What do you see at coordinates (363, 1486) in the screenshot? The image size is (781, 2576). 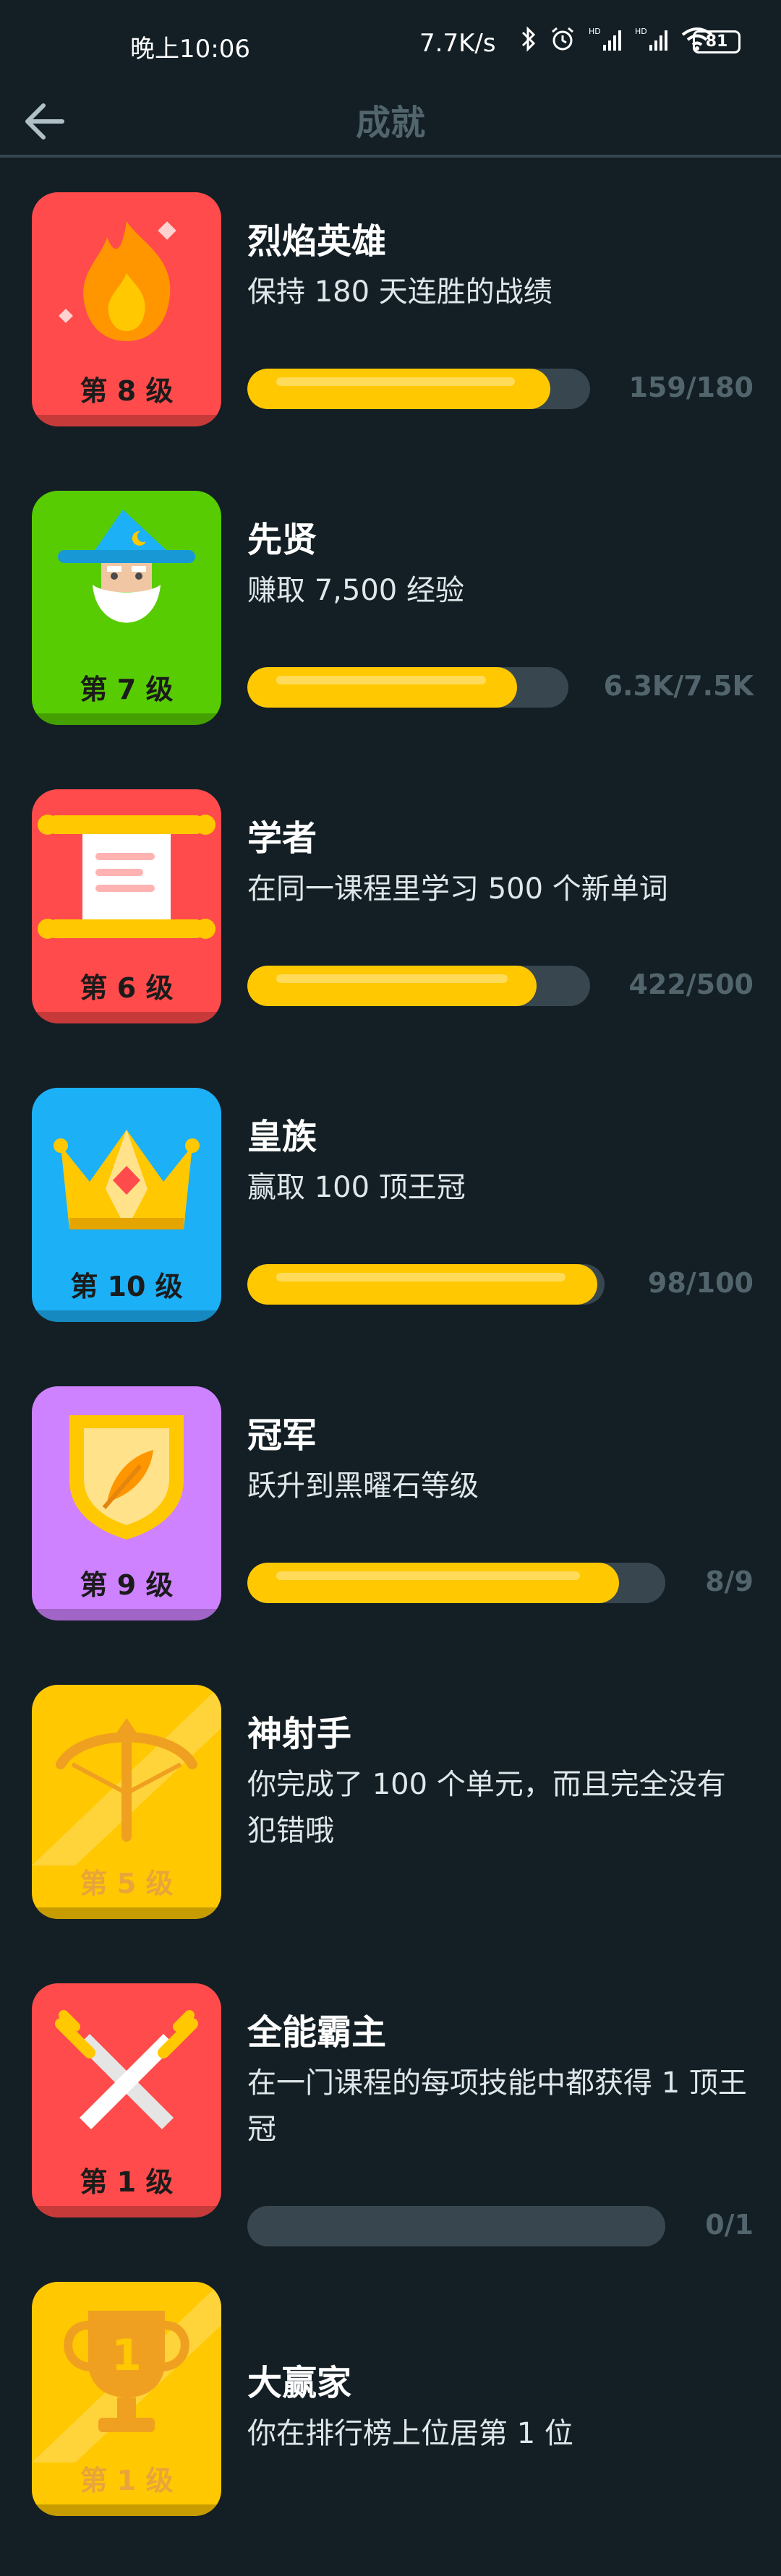 I see `achievement-description: 跃升到黑曜石等级` at bounding box center [363, 1486].